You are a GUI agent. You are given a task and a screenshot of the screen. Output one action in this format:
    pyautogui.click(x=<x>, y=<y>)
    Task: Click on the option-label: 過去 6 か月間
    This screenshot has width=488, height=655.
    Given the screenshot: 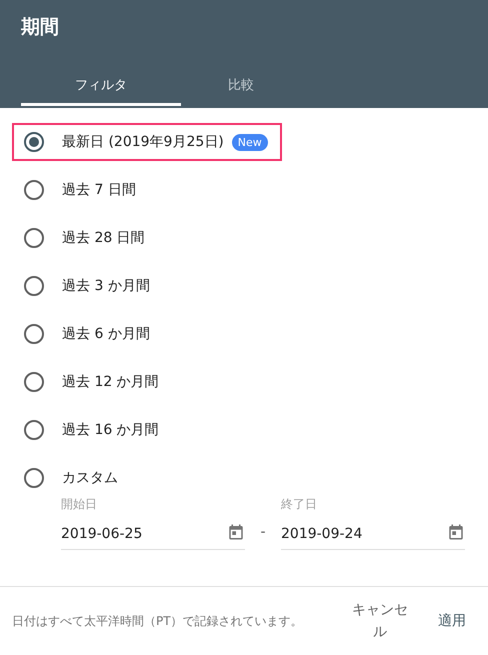 What is the action you would take?
    pyautogui.click(x=106, y=334)
    